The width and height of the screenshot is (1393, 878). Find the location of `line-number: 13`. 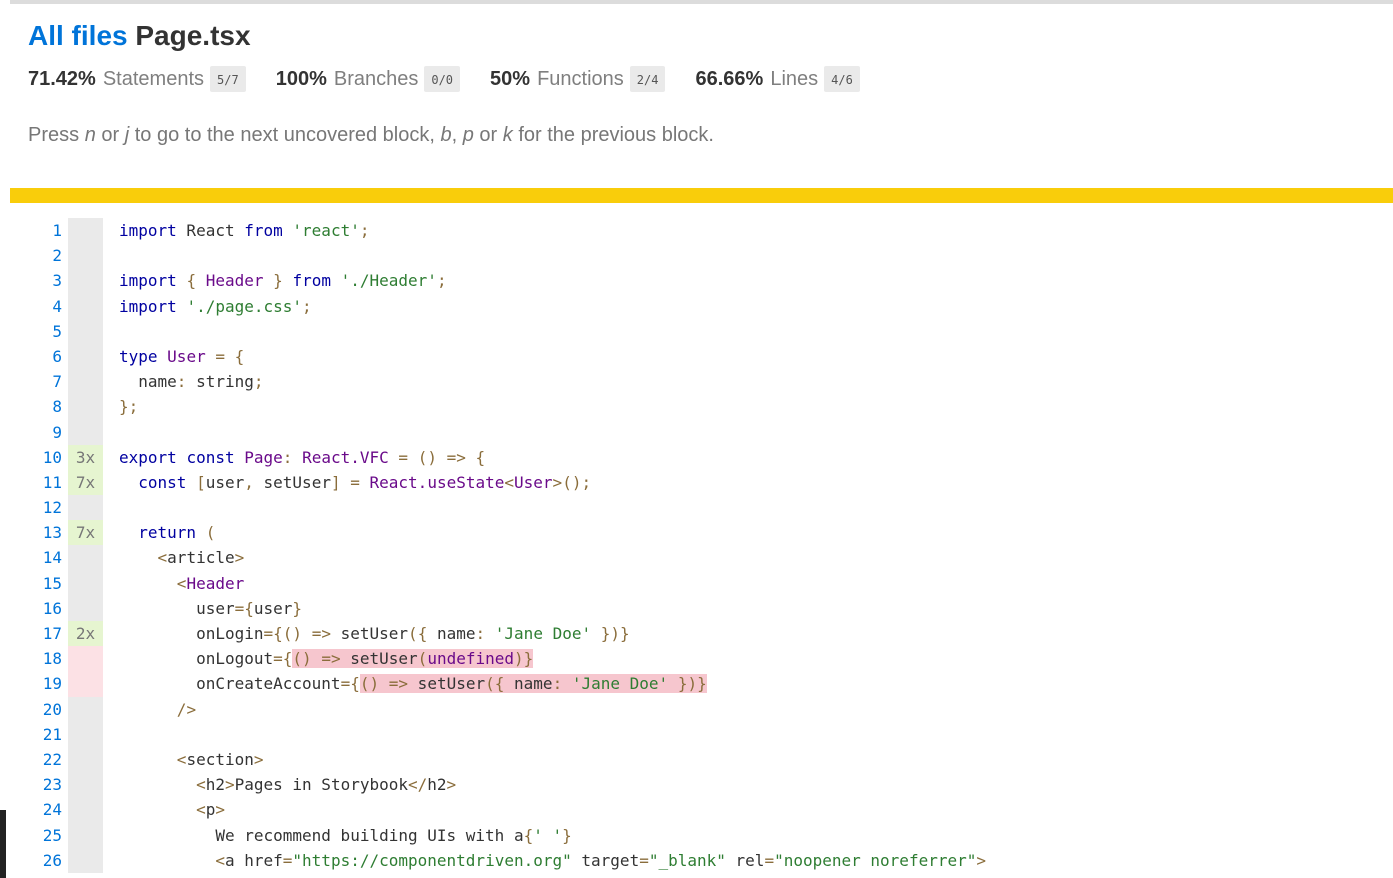

line-number: 13 is located at coordinates (36, 532).